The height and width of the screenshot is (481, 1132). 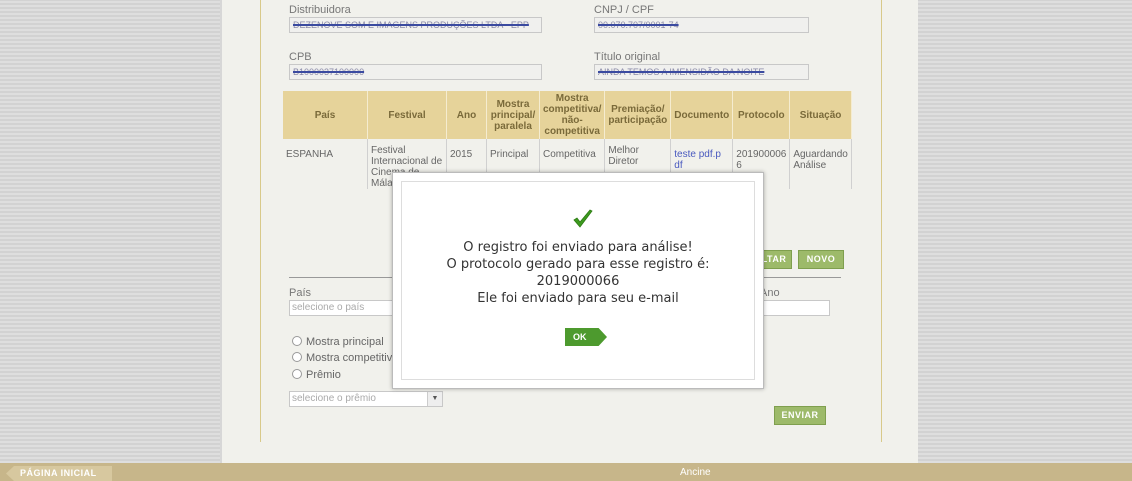 What do you see at coordinates (583, 218) in the screenshot?
I see `checkmark-icon` at bounding box center [583, 218].